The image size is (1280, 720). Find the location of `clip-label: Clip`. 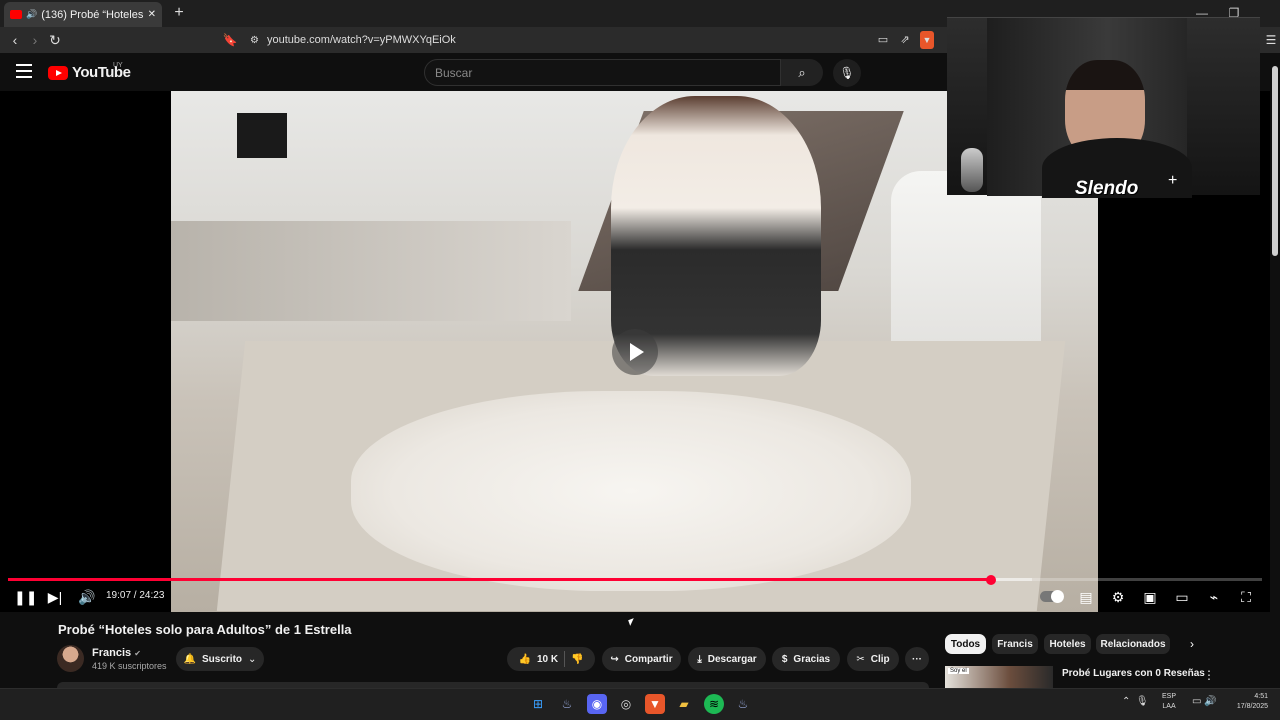

clip-label: Clip is located at coordinates (880, 659).